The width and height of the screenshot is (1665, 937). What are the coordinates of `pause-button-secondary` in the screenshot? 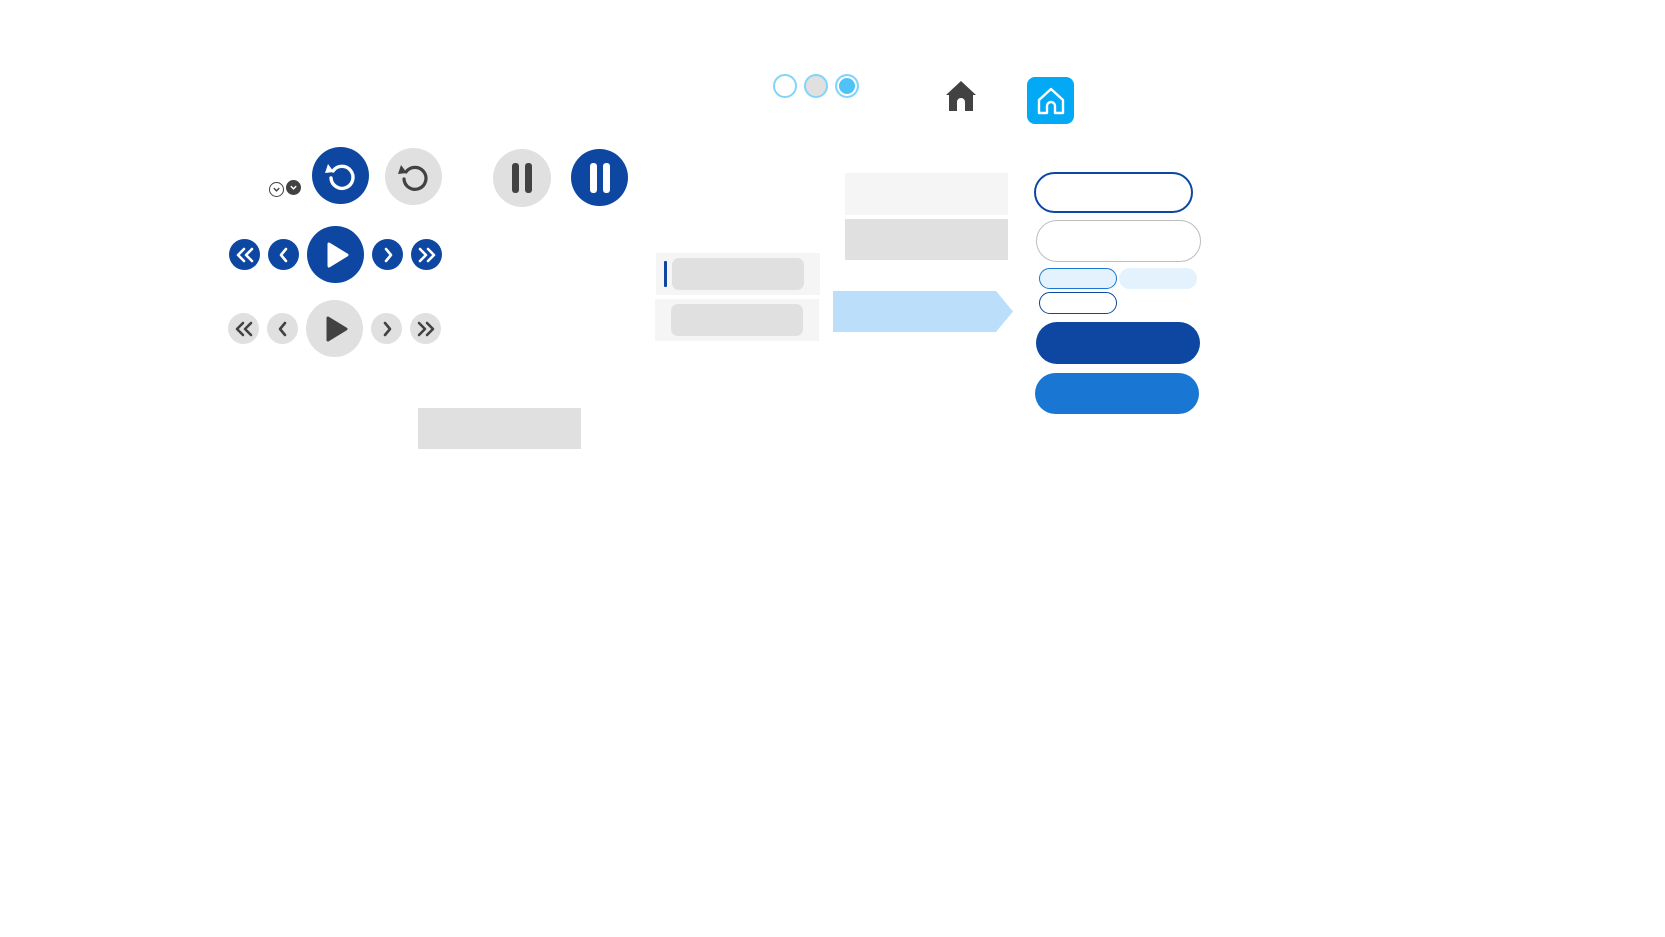 It's located at (522, 178).